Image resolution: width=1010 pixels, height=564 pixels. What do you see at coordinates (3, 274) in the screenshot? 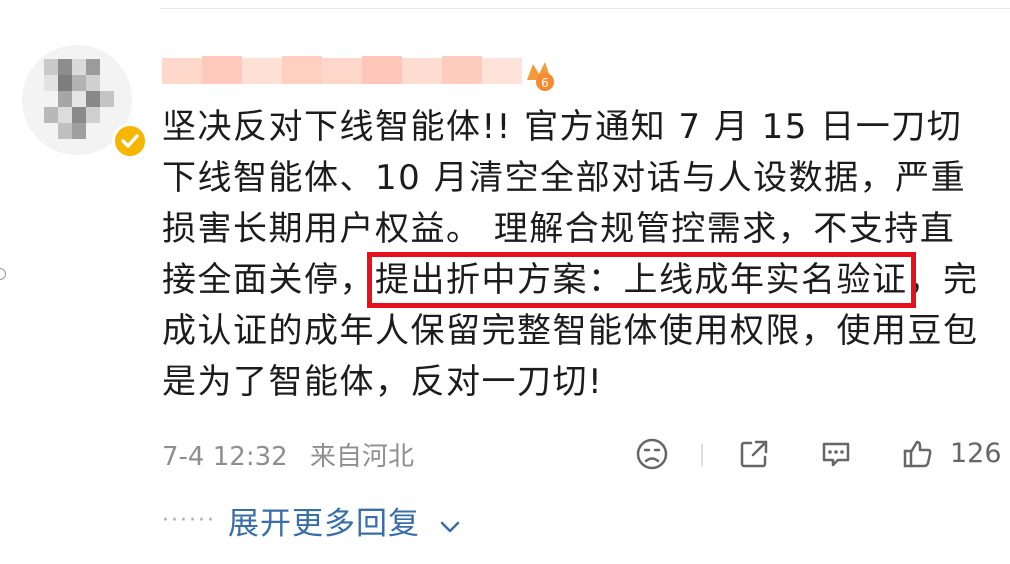
I see `left-edge-radio` at bounding box center [3, 274].